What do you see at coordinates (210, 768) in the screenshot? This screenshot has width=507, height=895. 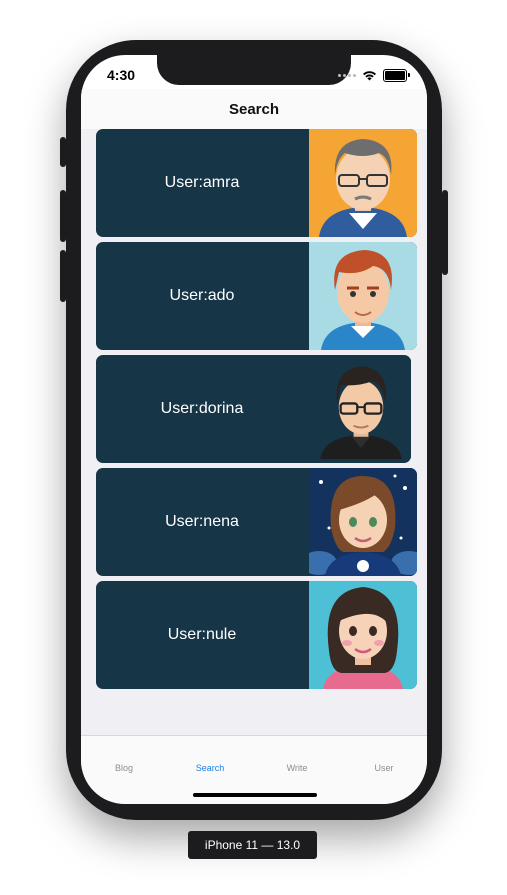 I see `tab-search: Search` at bounding box center [210, 768].